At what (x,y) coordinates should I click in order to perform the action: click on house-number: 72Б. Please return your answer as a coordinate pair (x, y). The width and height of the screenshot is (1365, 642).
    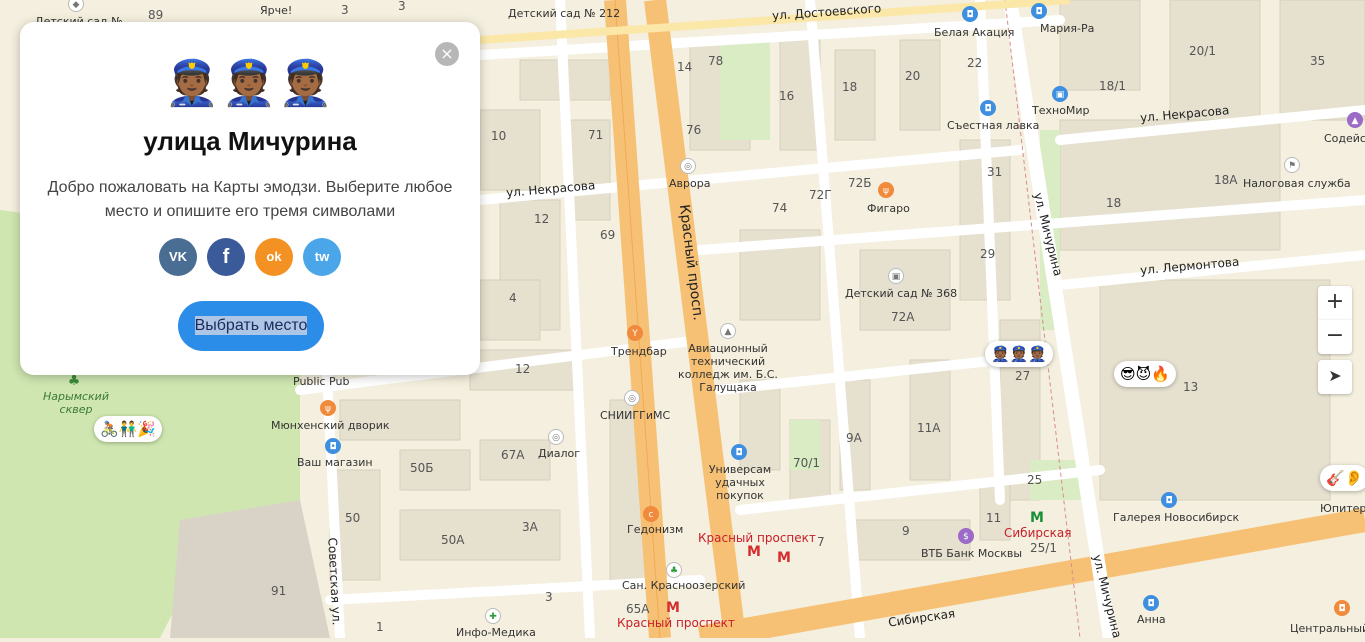
    Looking at the image, I should click on (860, 183).